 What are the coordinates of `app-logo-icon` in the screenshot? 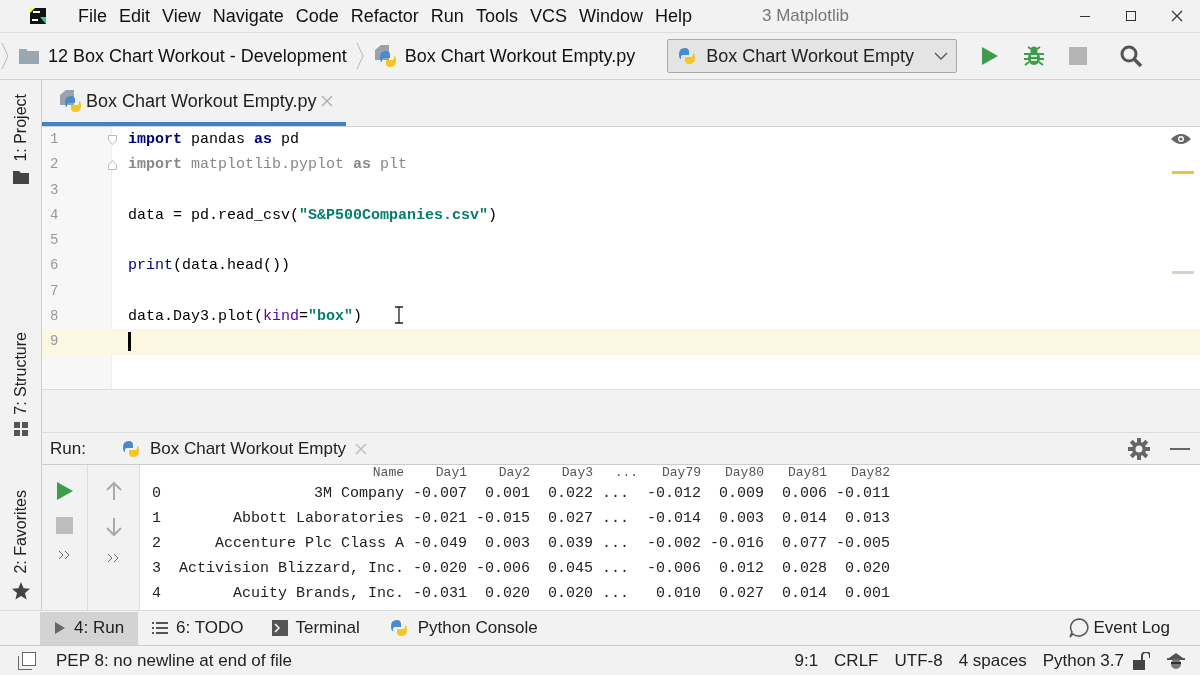 It's located at (38, 16).